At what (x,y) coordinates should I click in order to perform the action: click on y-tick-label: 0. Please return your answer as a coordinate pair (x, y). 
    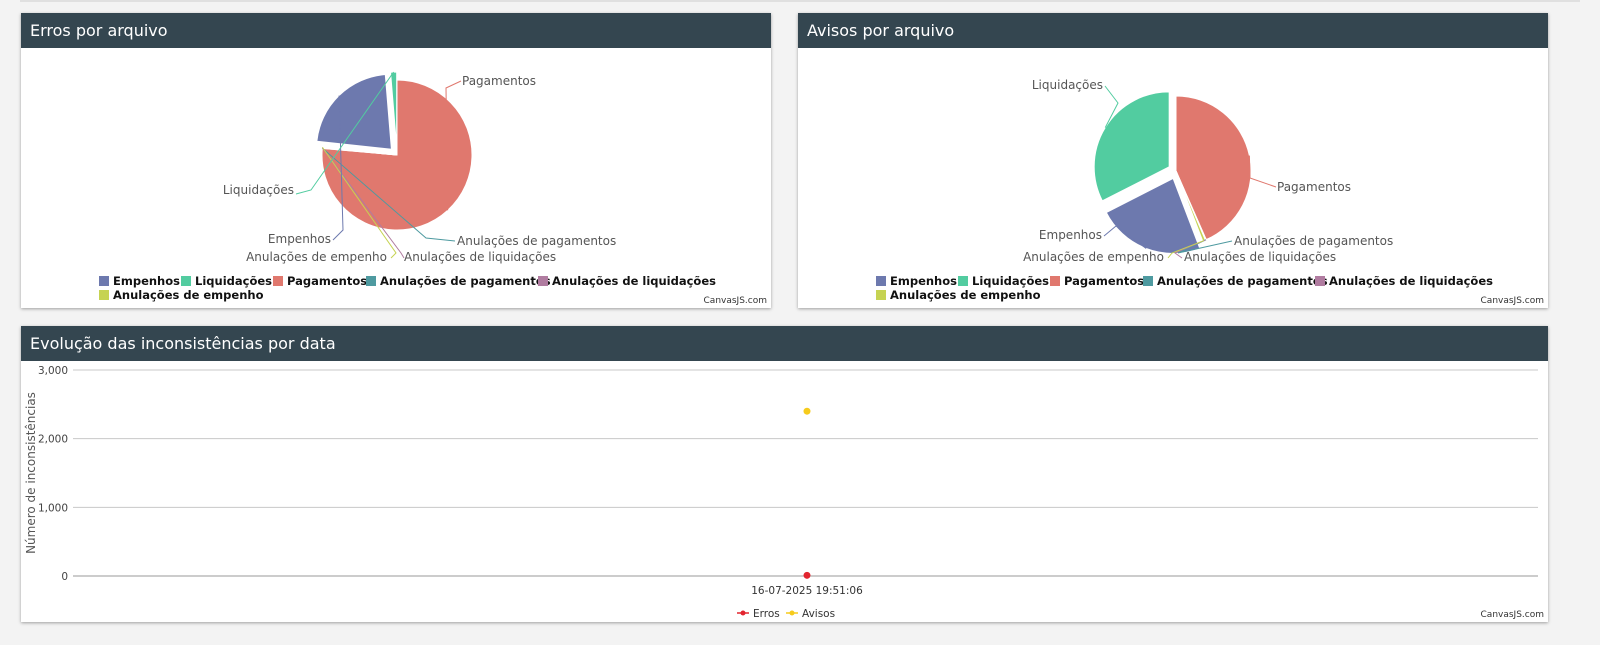
    Looking at the image, I should click on (64, 577).